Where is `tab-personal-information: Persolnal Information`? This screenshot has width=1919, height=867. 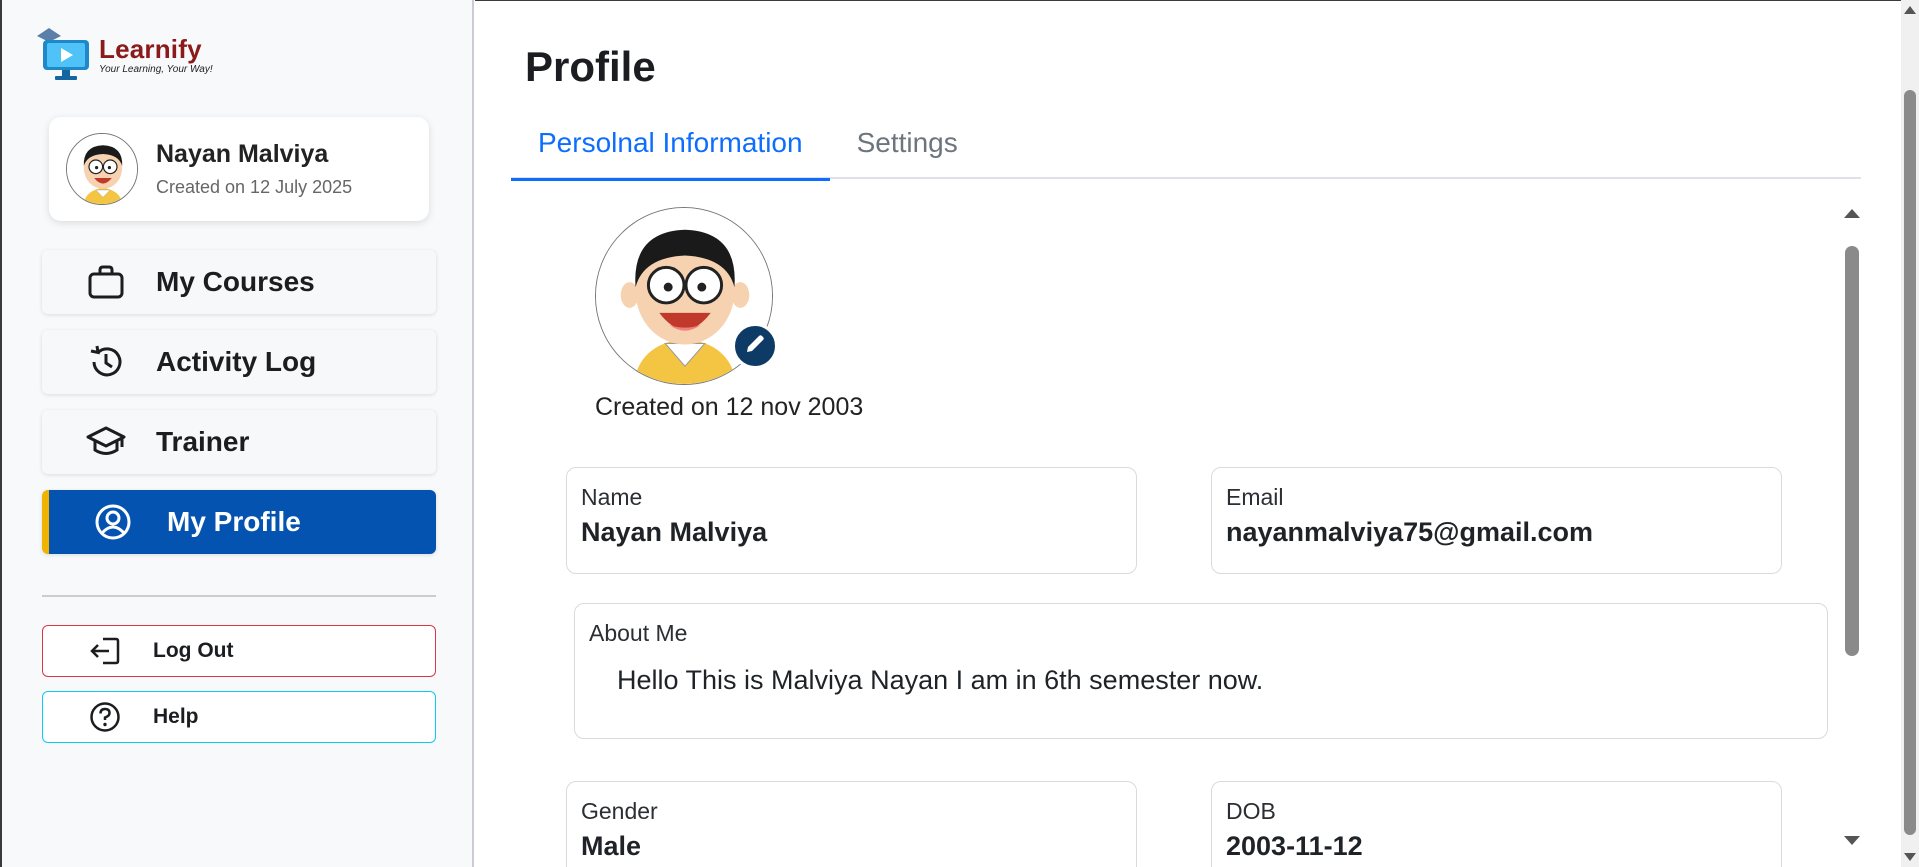
tab-personal-information: Persolnal Information is located at coordinates (670, 144).